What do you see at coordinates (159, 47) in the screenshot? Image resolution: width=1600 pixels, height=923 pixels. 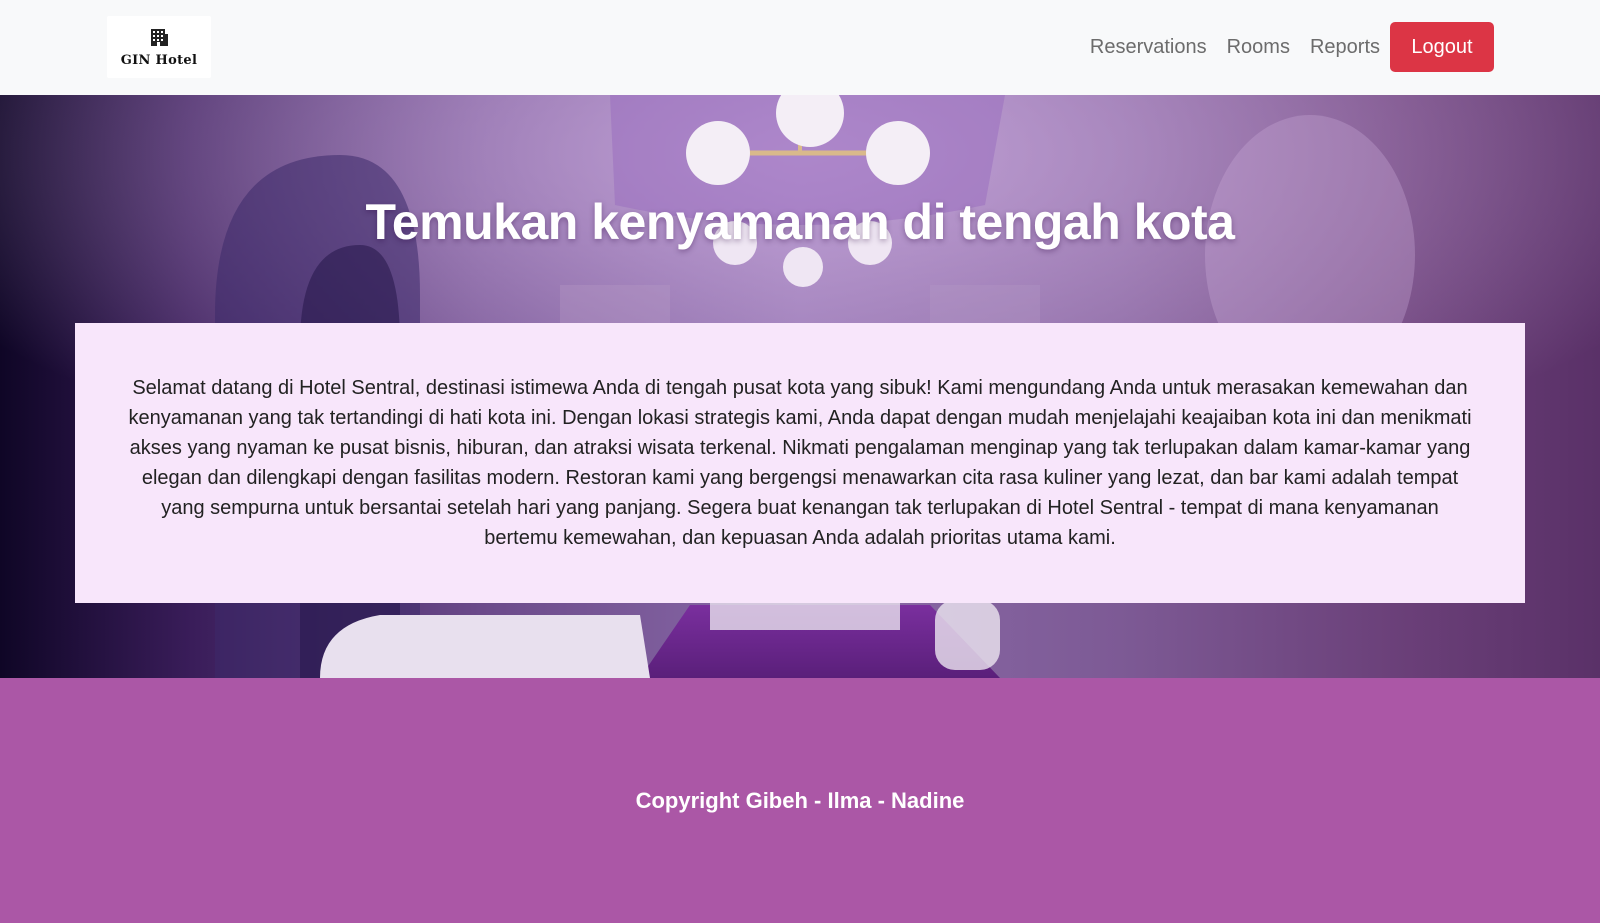 I see `brand-logo: GIN Hotel` at bounding box center [159, 47].